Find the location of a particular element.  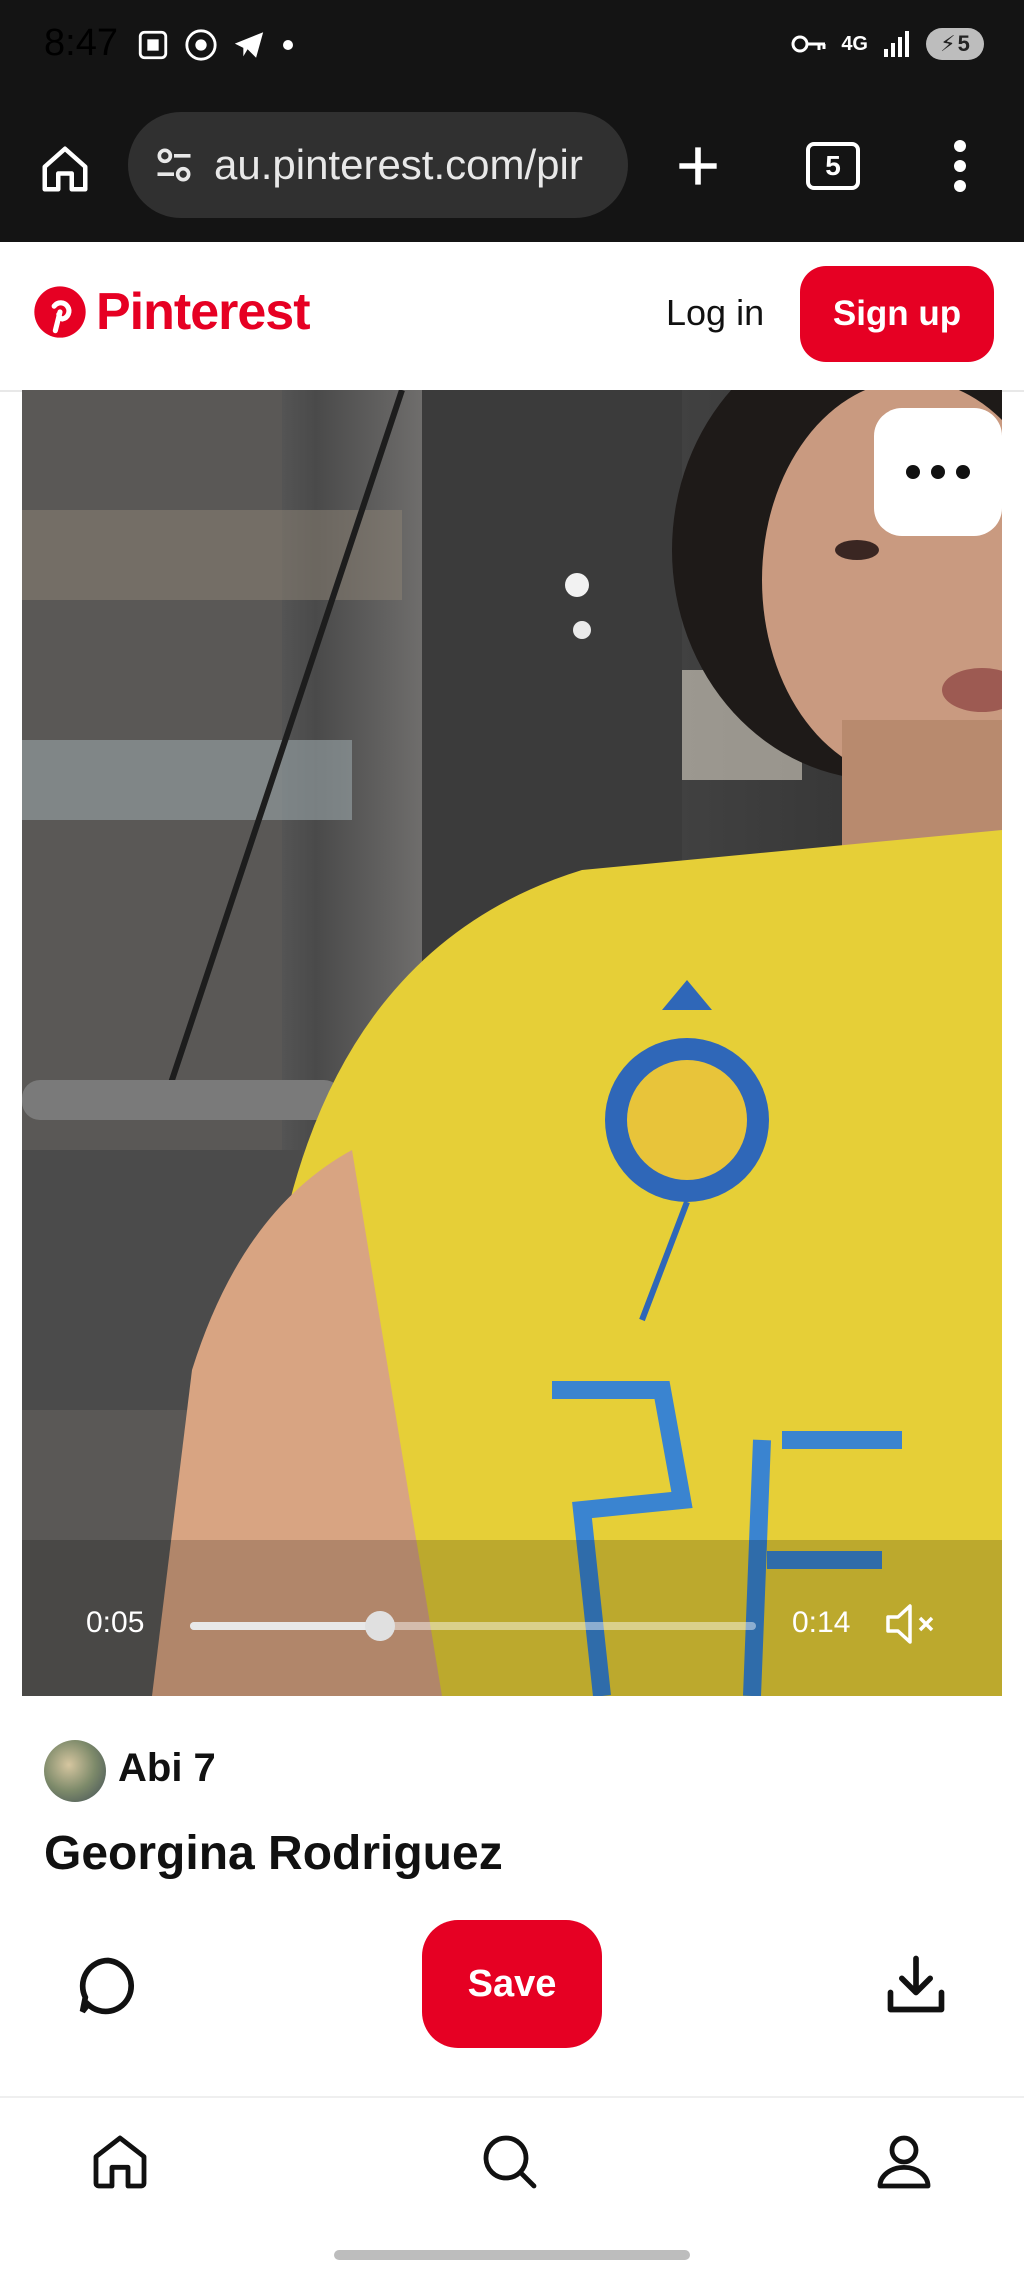

nav-search-icon is located at coordinates (510, 2162).